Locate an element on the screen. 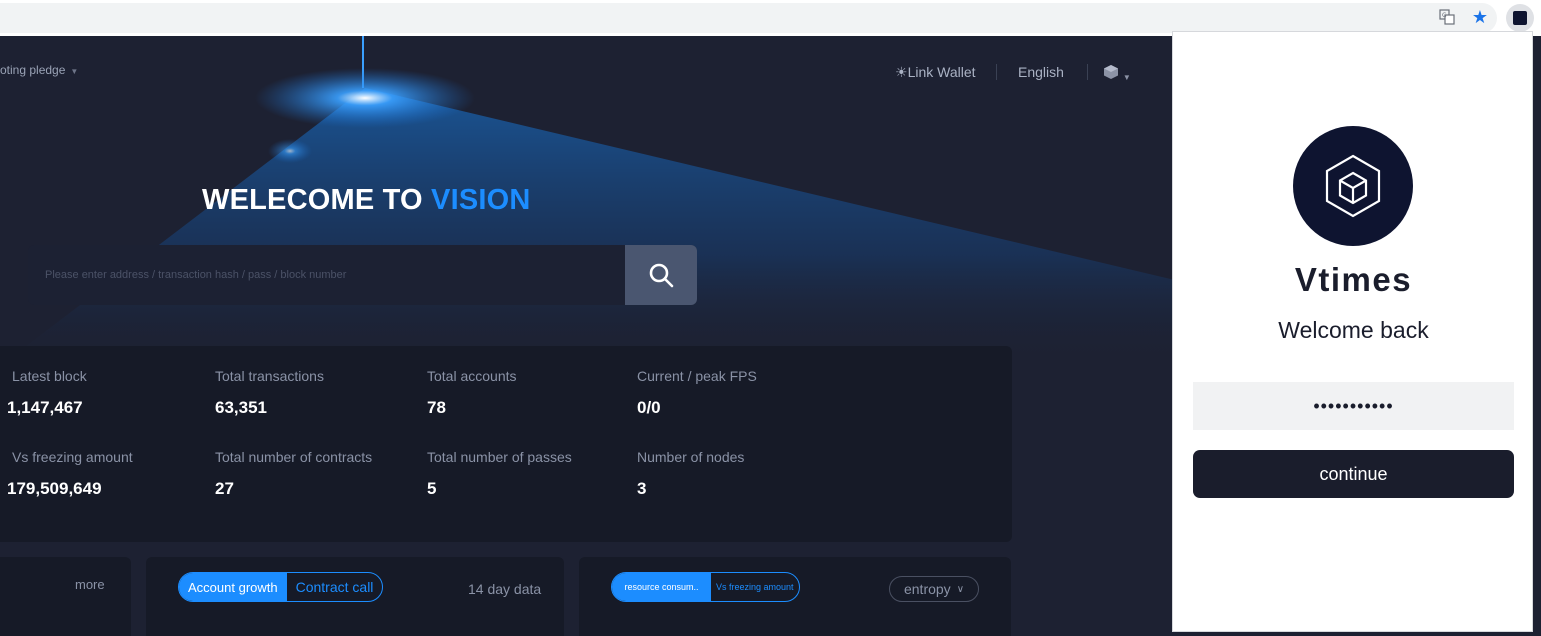  vtimes-logo is located at coordinates (1353, 186).